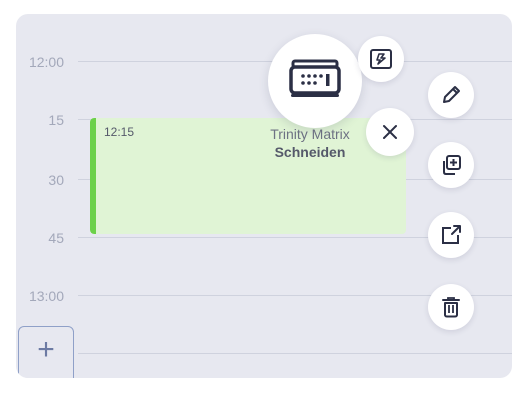 The height and width of the screenshot is (408, 528). Describe the element at coordinates (93, 176) in the screenshot. I see `event-color-bar` at that location.